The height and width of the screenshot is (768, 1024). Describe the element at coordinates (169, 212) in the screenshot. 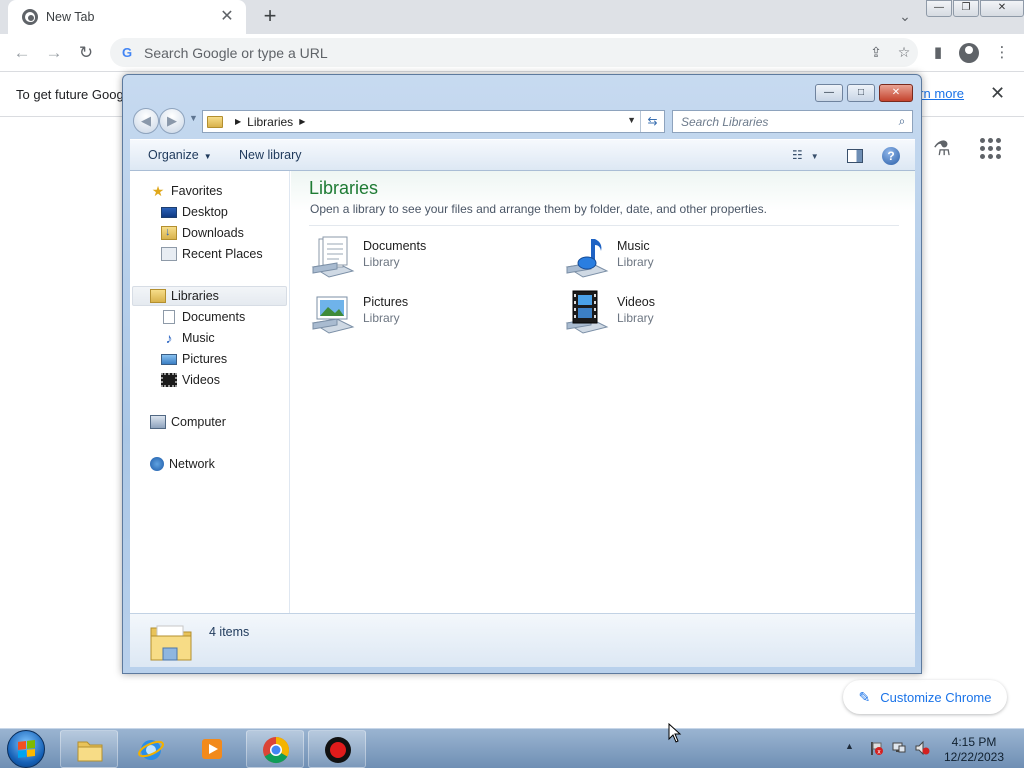

I see `desktop-icon` at that location.